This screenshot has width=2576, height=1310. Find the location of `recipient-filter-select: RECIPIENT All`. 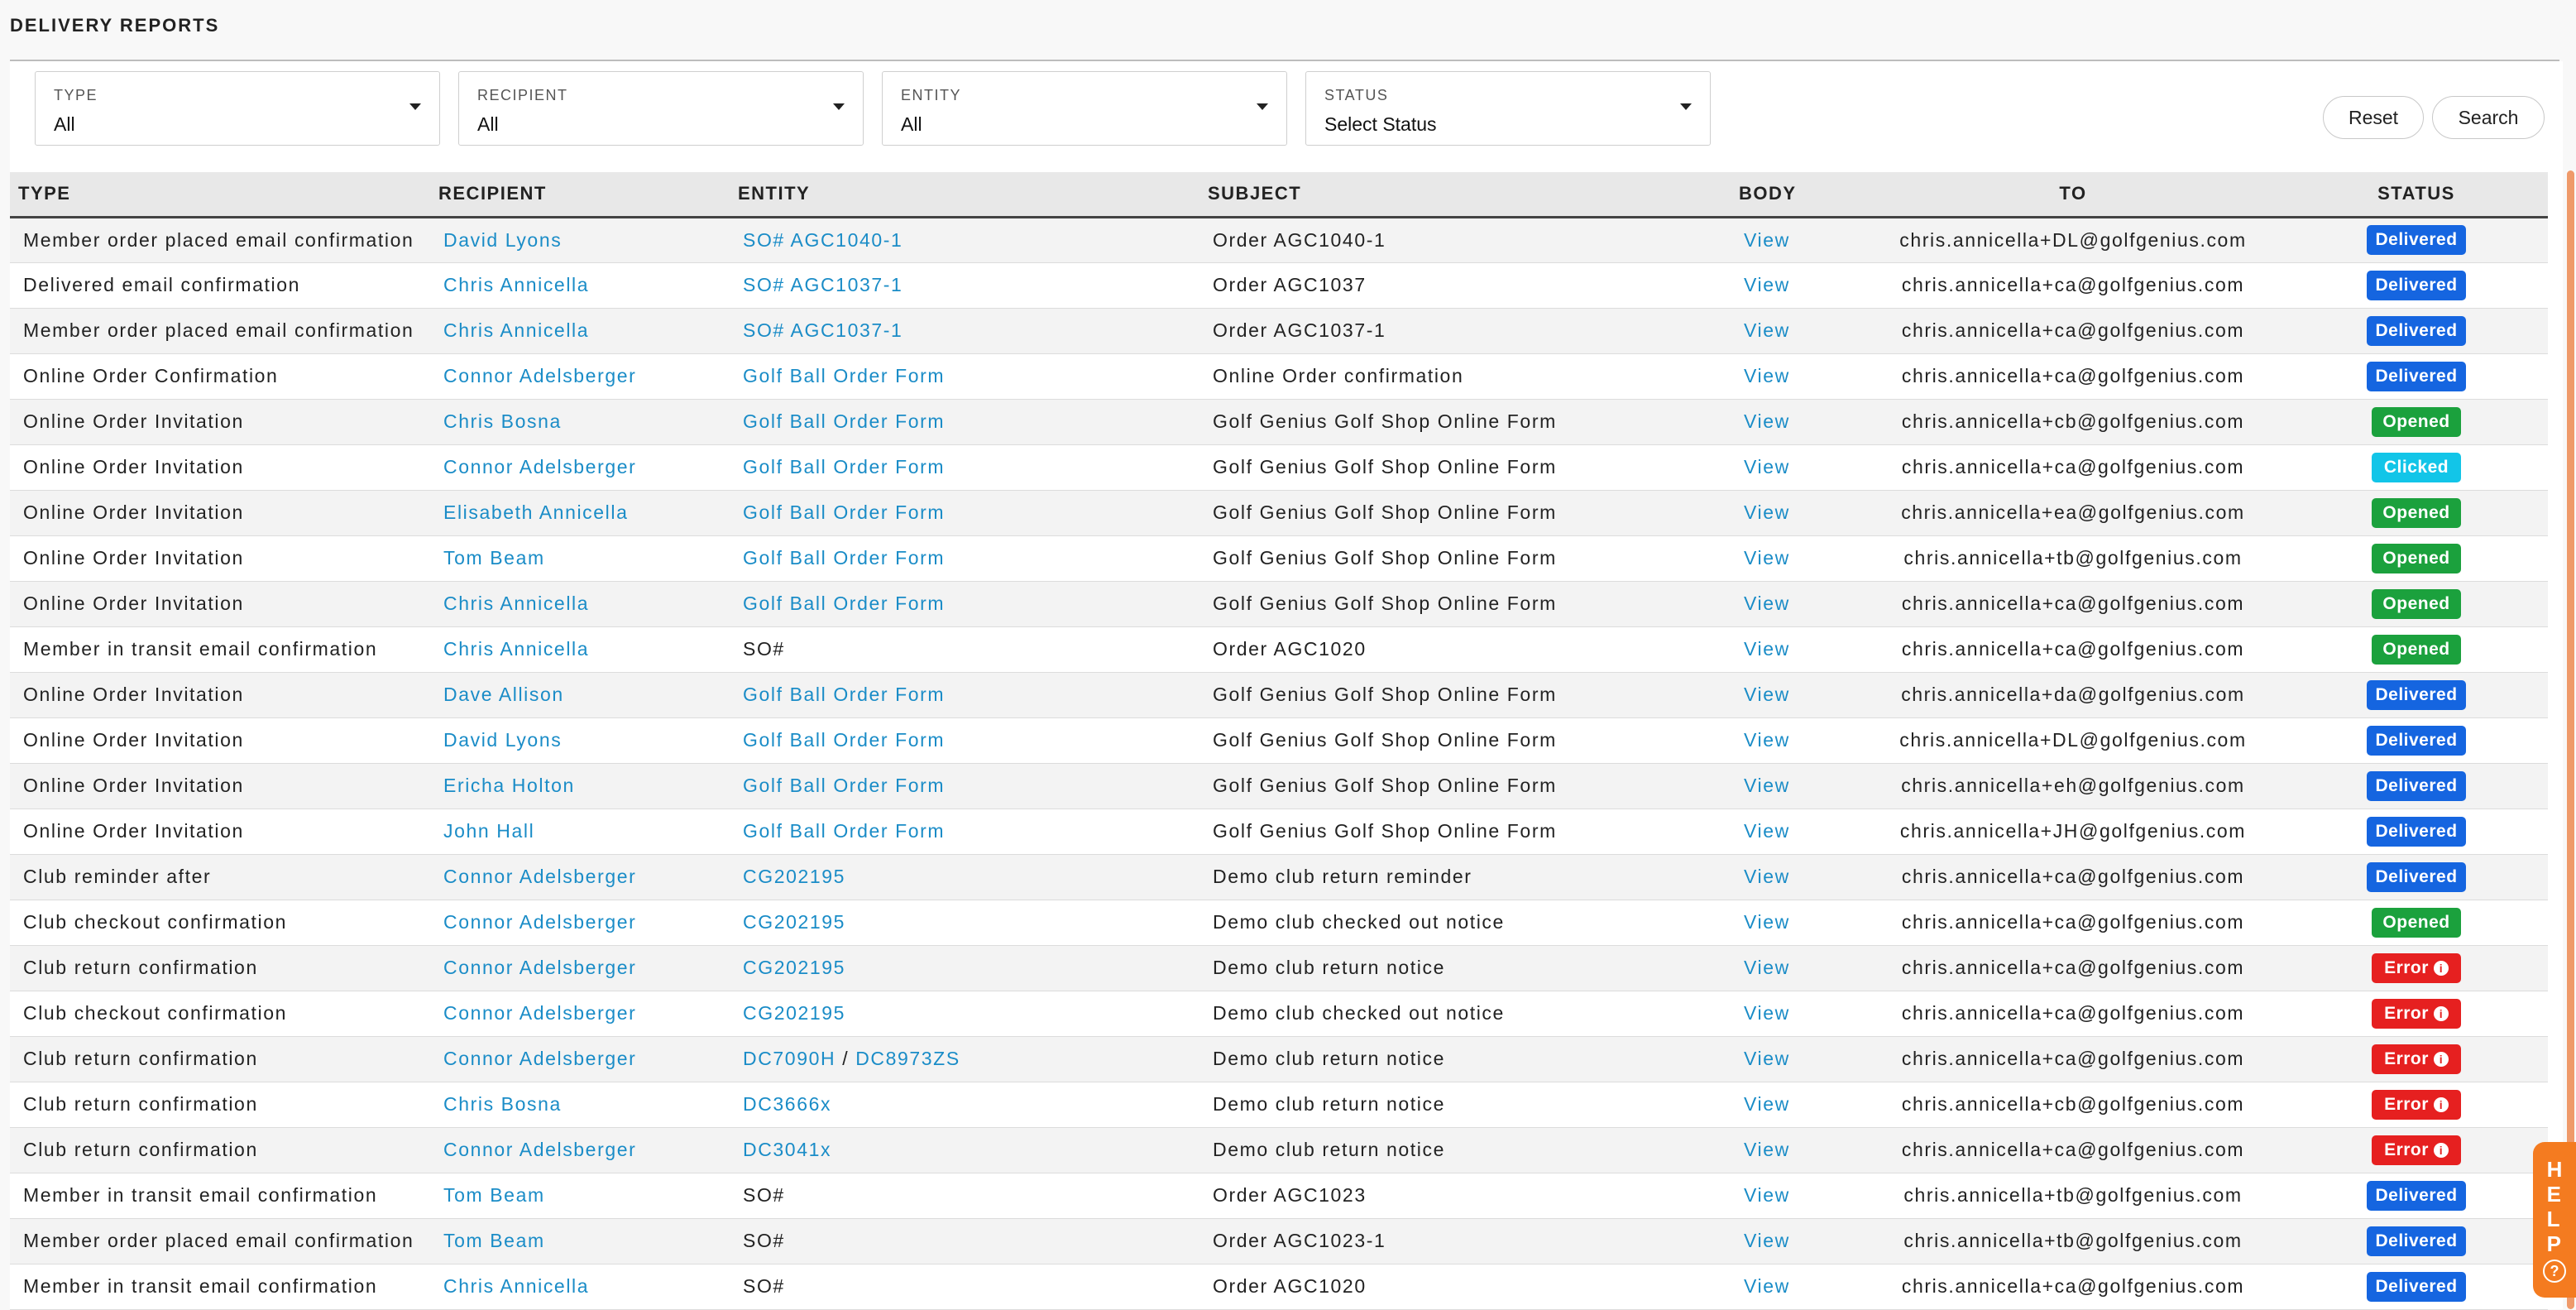

recipient-filter-select: RECIPIENT All is located at coordinates (661, 108).